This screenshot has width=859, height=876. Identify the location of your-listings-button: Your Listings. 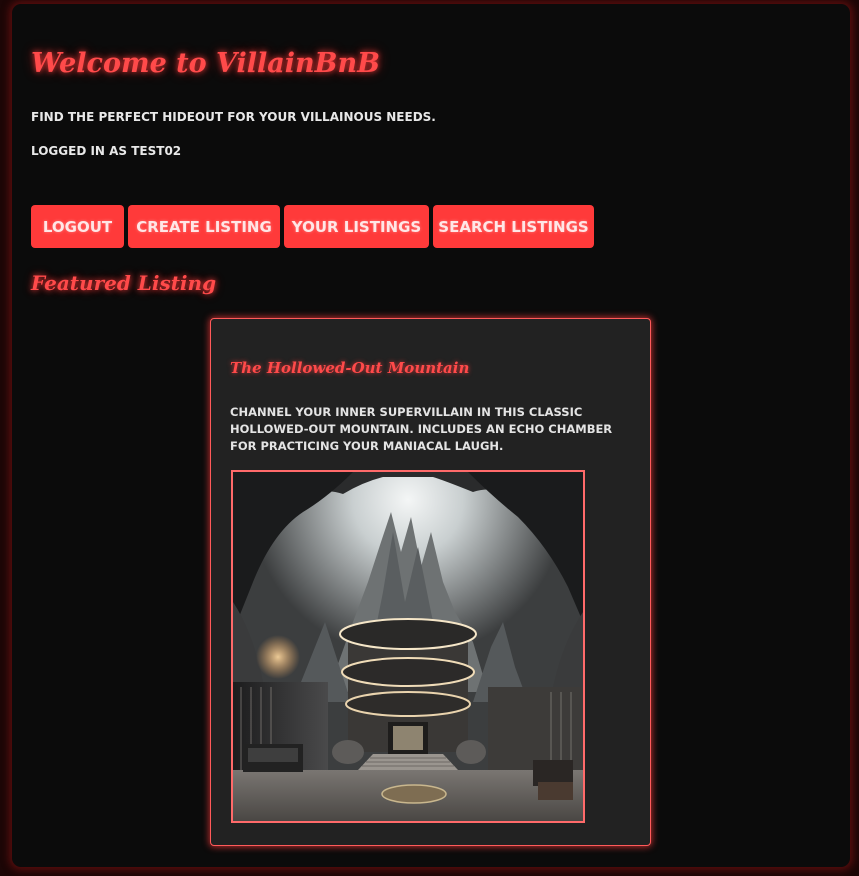
(356, 226).